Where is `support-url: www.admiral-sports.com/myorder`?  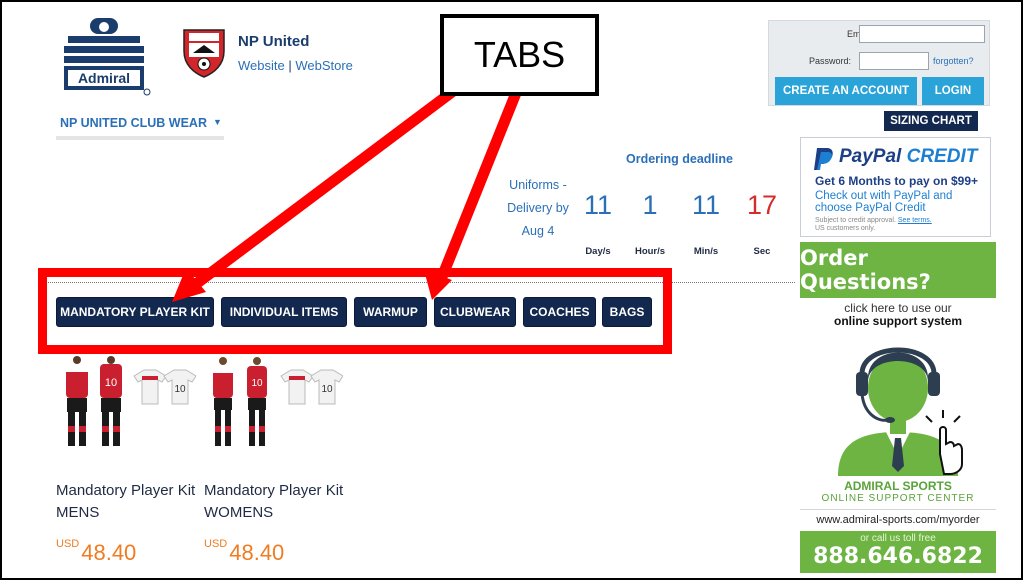
support-url: www.admiral-sports.com/myorder is located at coordinates (898, 519).